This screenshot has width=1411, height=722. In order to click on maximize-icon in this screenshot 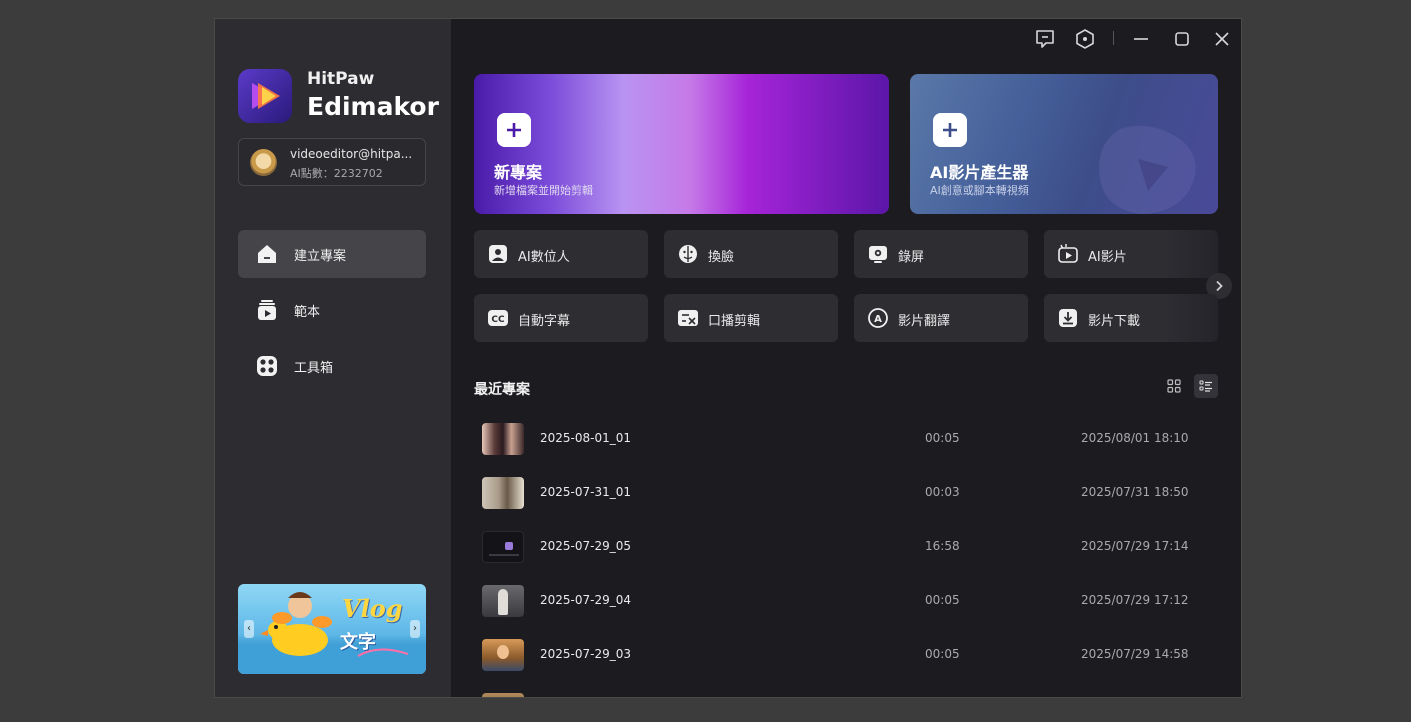, I will do `click(1182, 39)`.